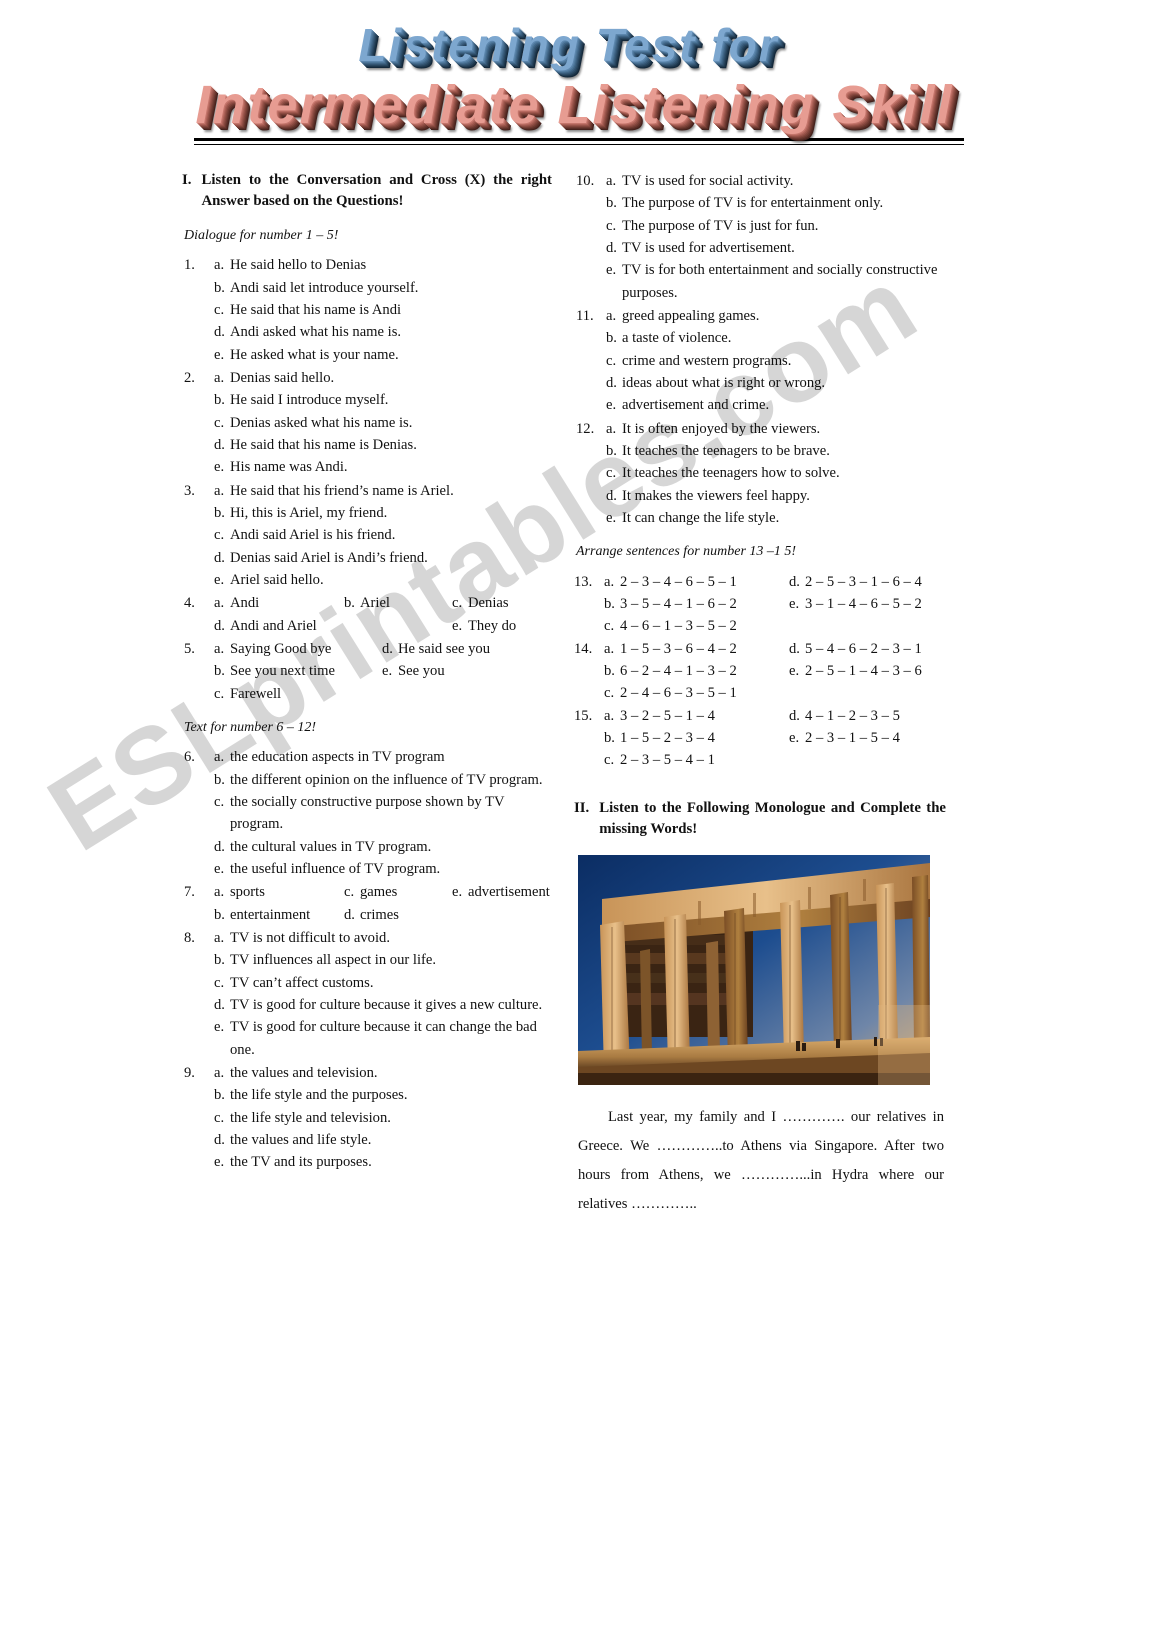 The width and height of the screenshot is (1157, 1641). What do you see at coordinates (383, 1162) in the screenshot?
I see `option: e. the TV and its purposes.` at bounding box center [383, 1162].